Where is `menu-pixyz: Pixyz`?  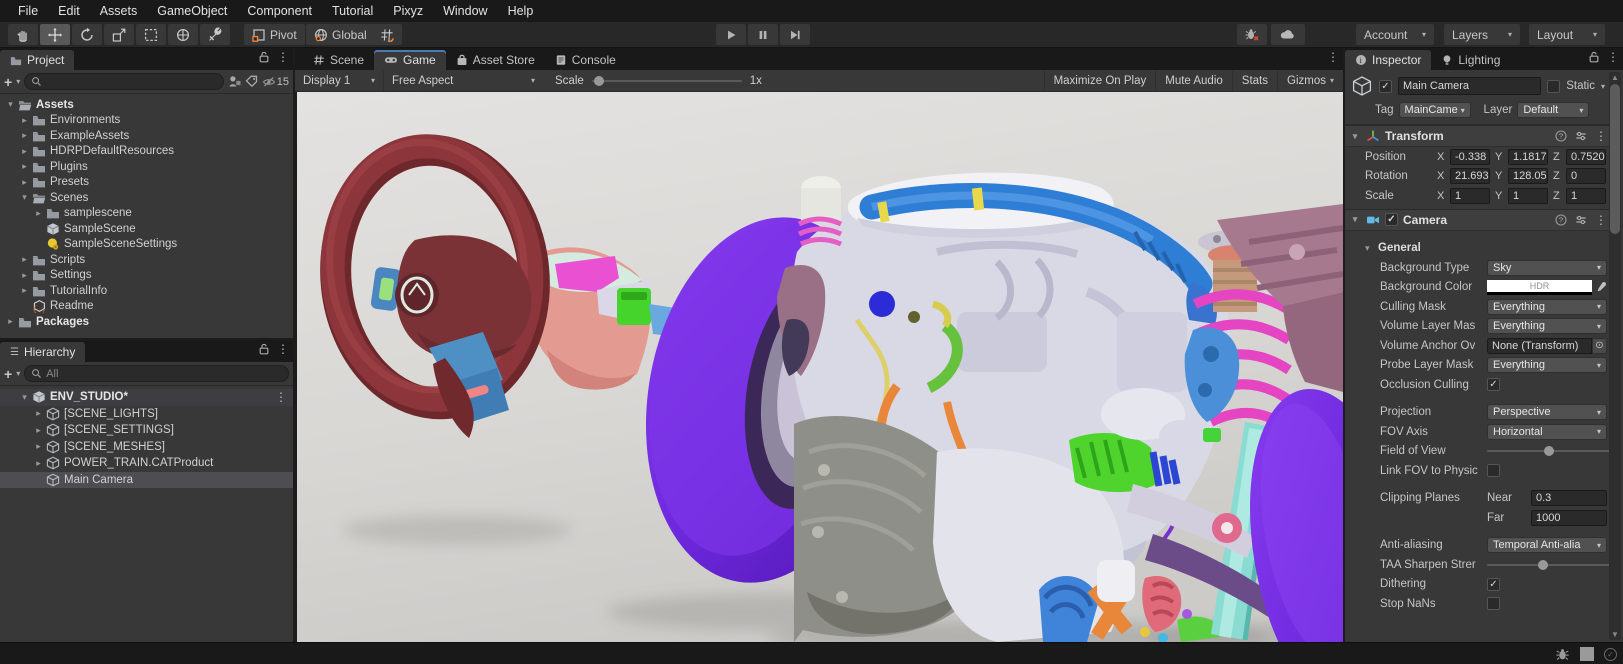 menu-pixyz: Pixyz is located at coordinates (408, 11).